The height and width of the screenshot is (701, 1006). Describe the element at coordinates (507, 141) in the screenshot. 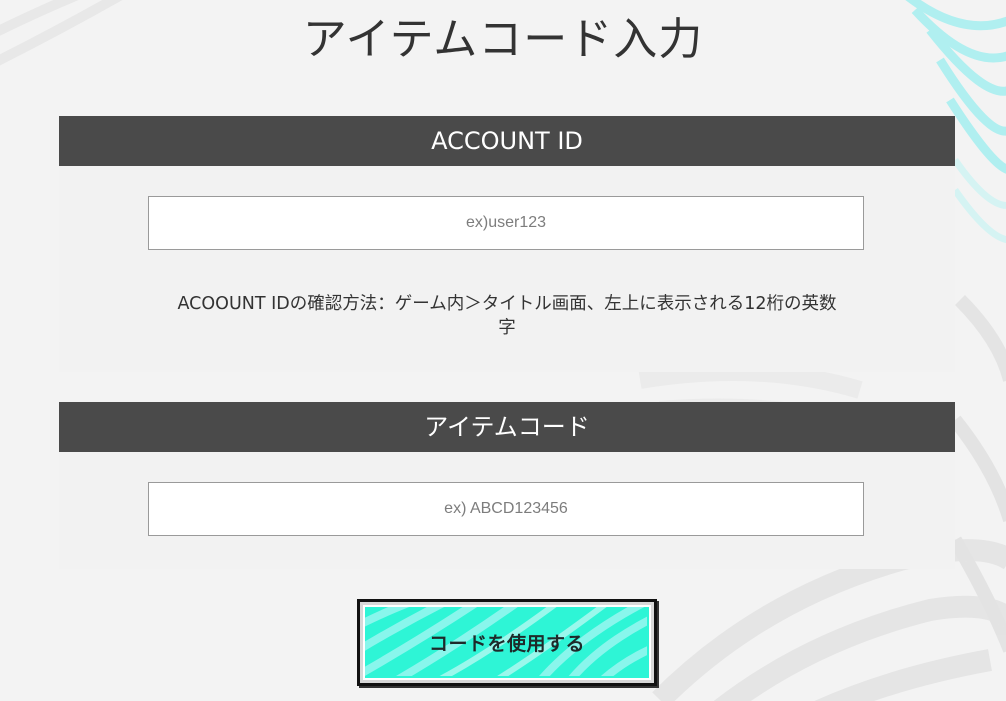

I see `account-id-header: ACCOUNT ID` at that location.